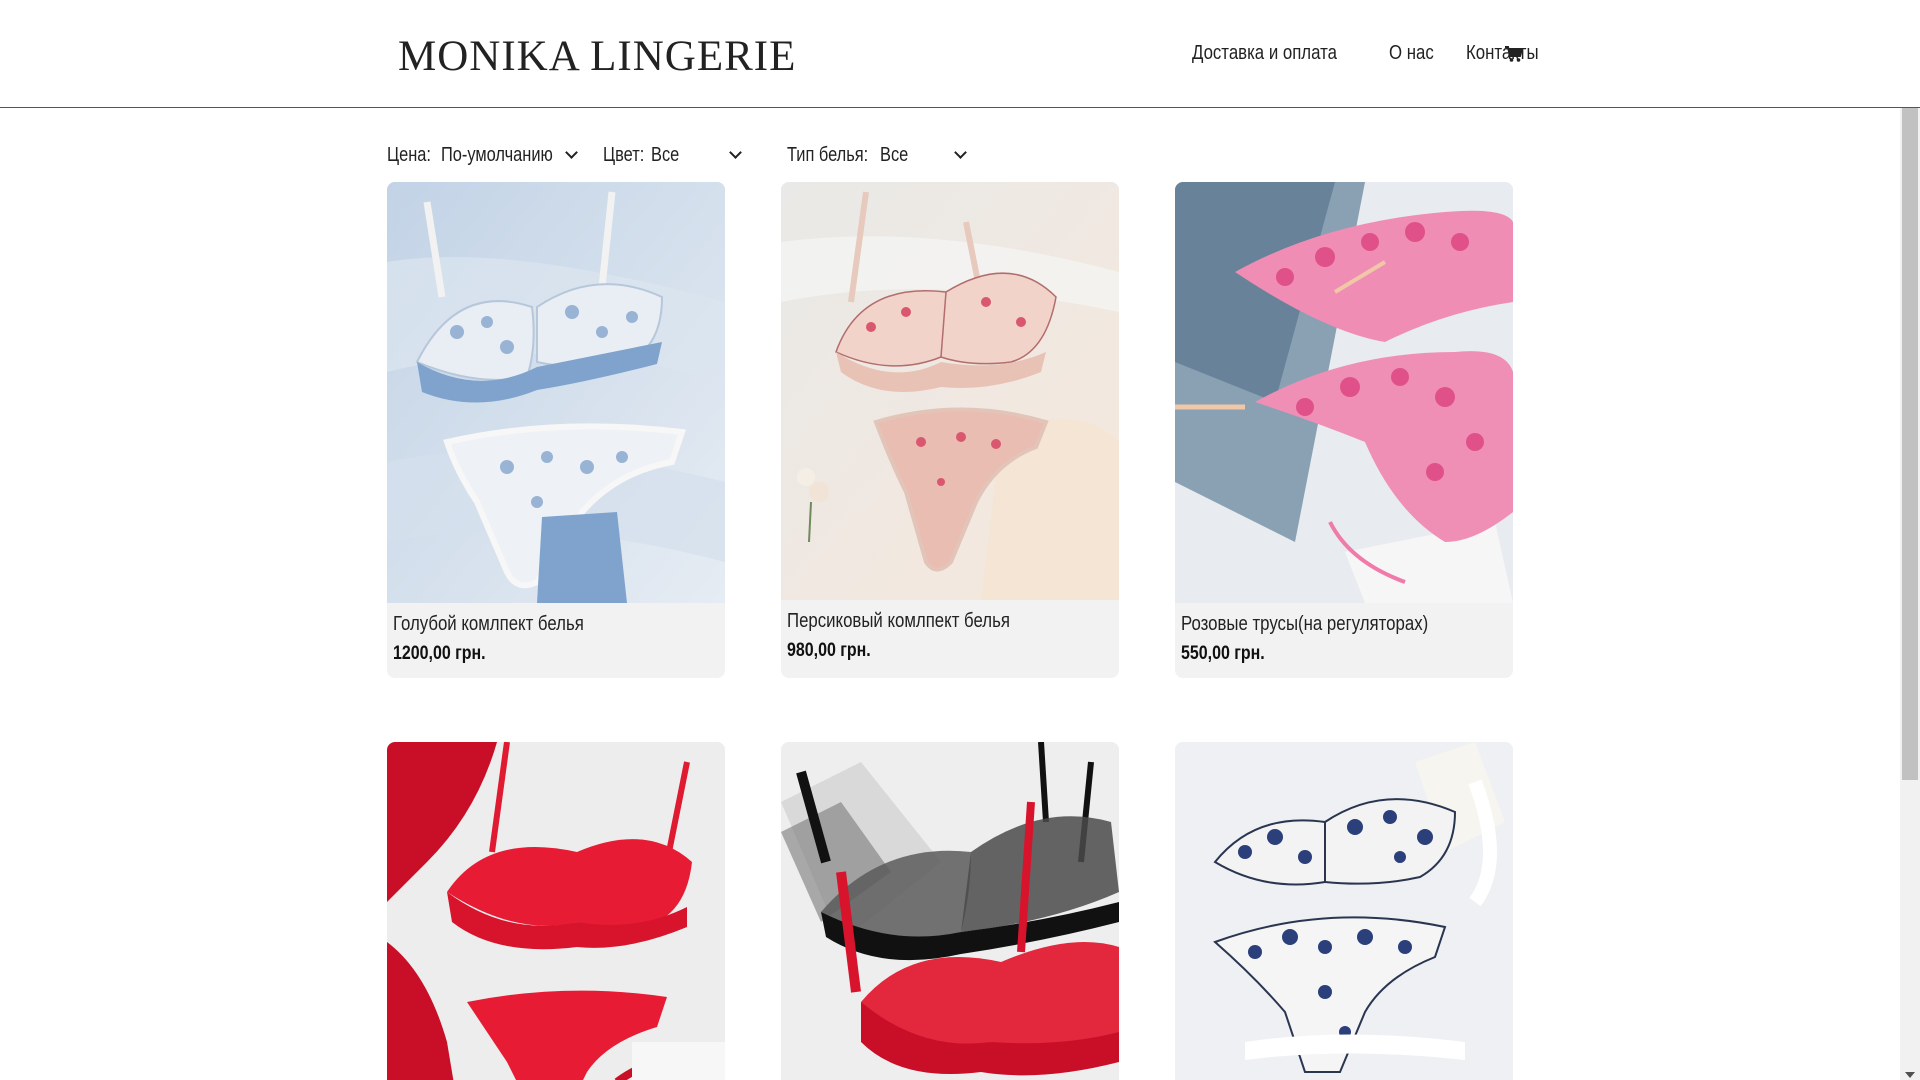 The height and width of the screenshot is (1080, 1920). I want to click on product-price: 550,00 грн., so click(1223, 653).